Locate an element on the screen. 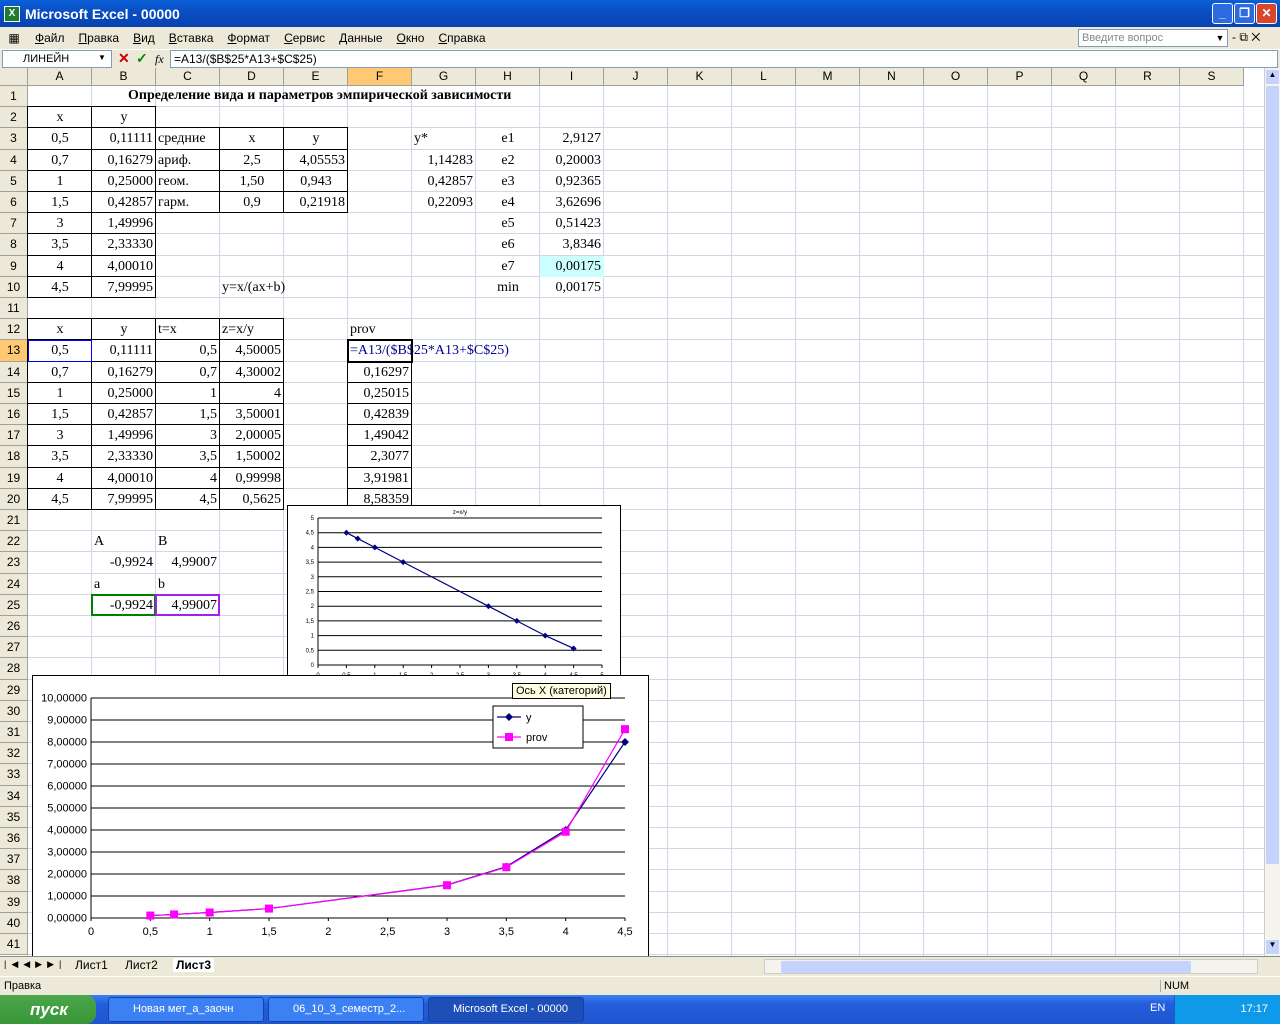 The image size is (1280, 1024). y-value2: 1,49996 is located at coordinates (124, 435).